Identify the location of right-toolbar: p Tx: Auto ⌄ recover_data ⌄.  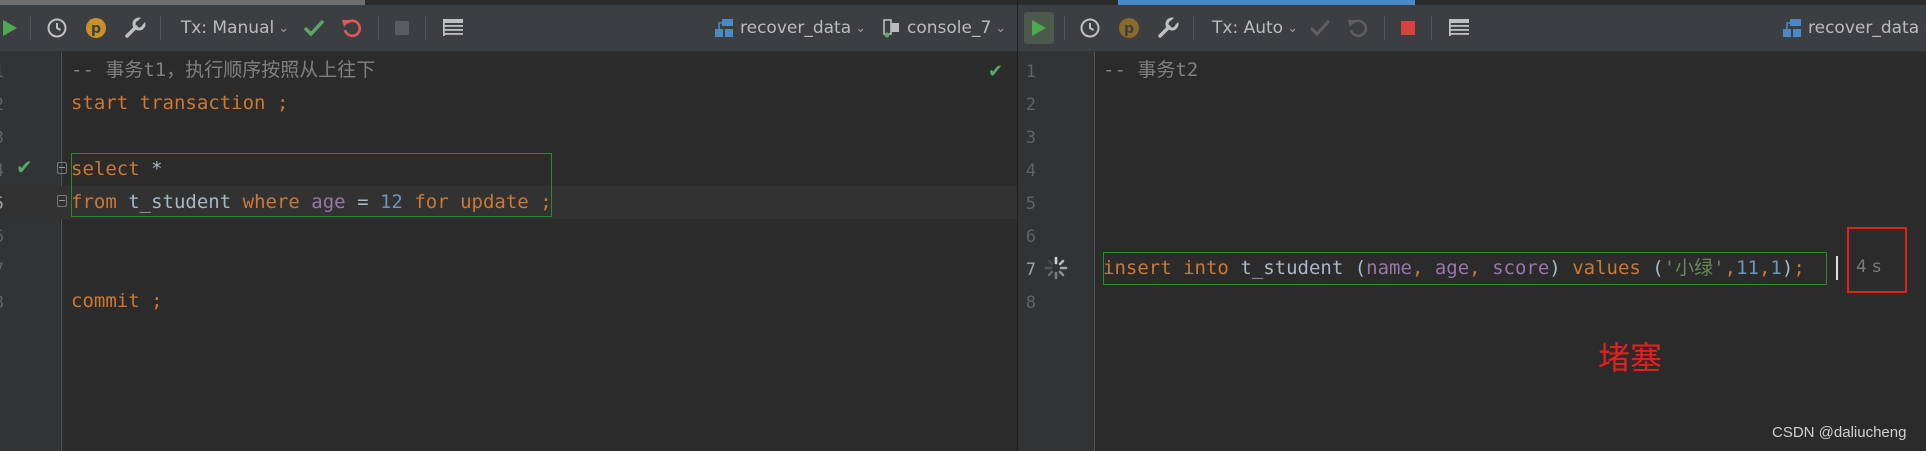
(1472, 28).